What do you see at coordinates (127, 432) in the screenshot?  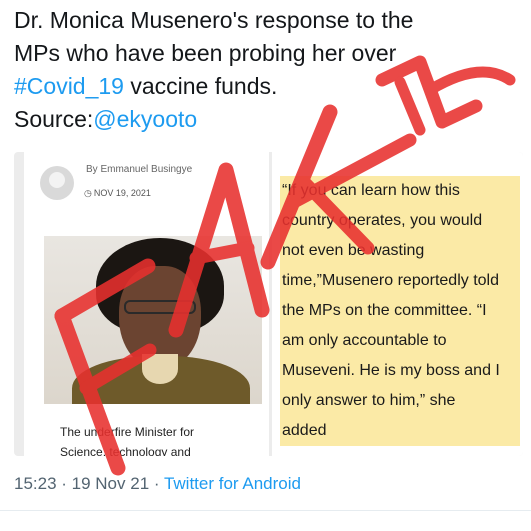 I see `caption-line: The underfire Minister for` at bounding box center [127, 432].